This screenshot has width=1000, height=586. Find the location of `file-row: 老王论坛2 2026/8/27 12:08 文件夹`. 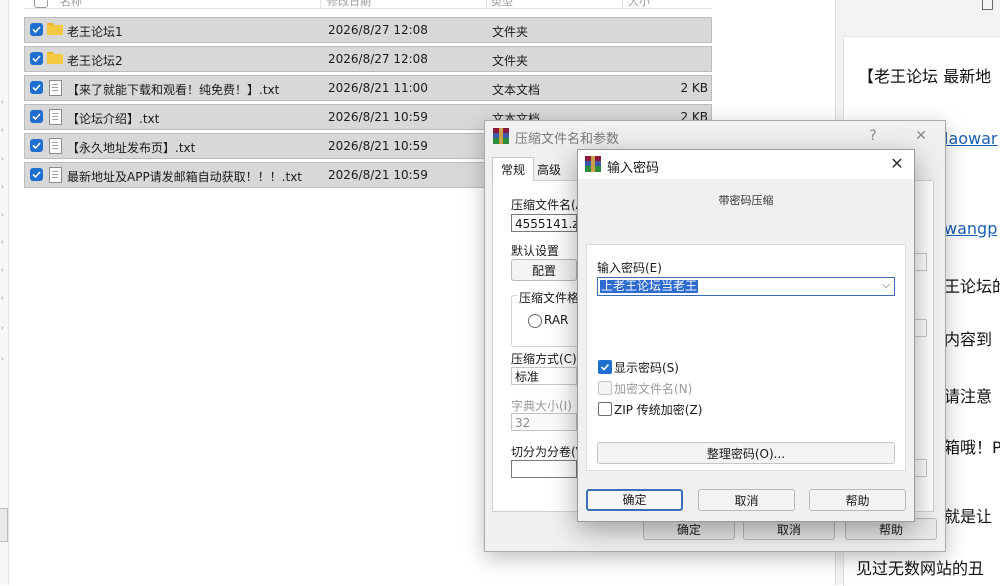

file-row: 老王论坛2 2026/8/27 12:08 文件夹 is located at coordinates (368, 59).